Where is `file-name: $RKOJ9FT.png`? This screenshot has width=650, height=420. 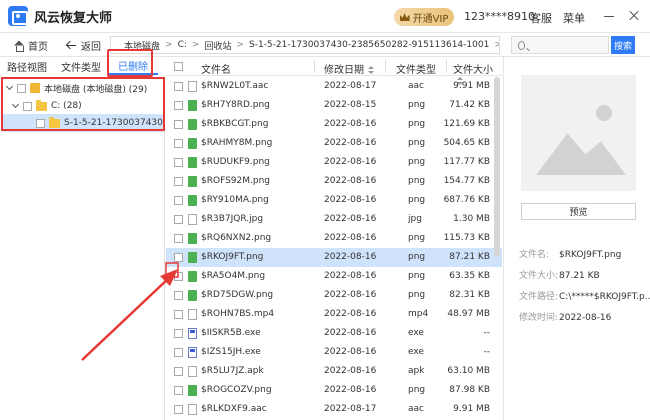 file-name: $RKOJ9FT.png is located at coordinates (232, 257).